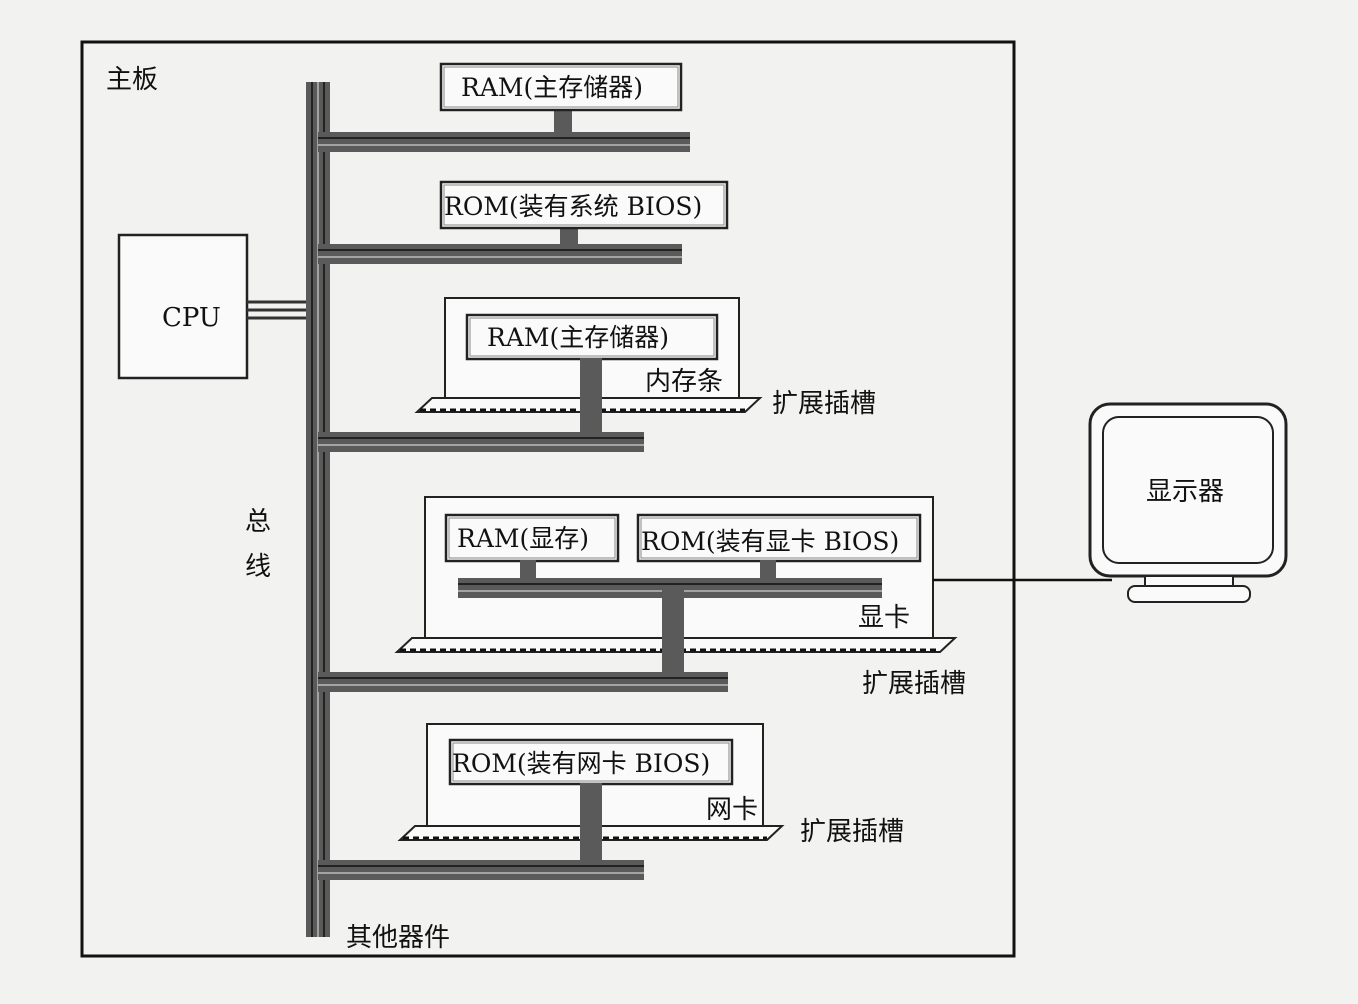 This screenshot has width=1358, height=1004. Describe the element at coordinates (500, 245) in the screenshot. I see `bus-branch-rom` at that location.